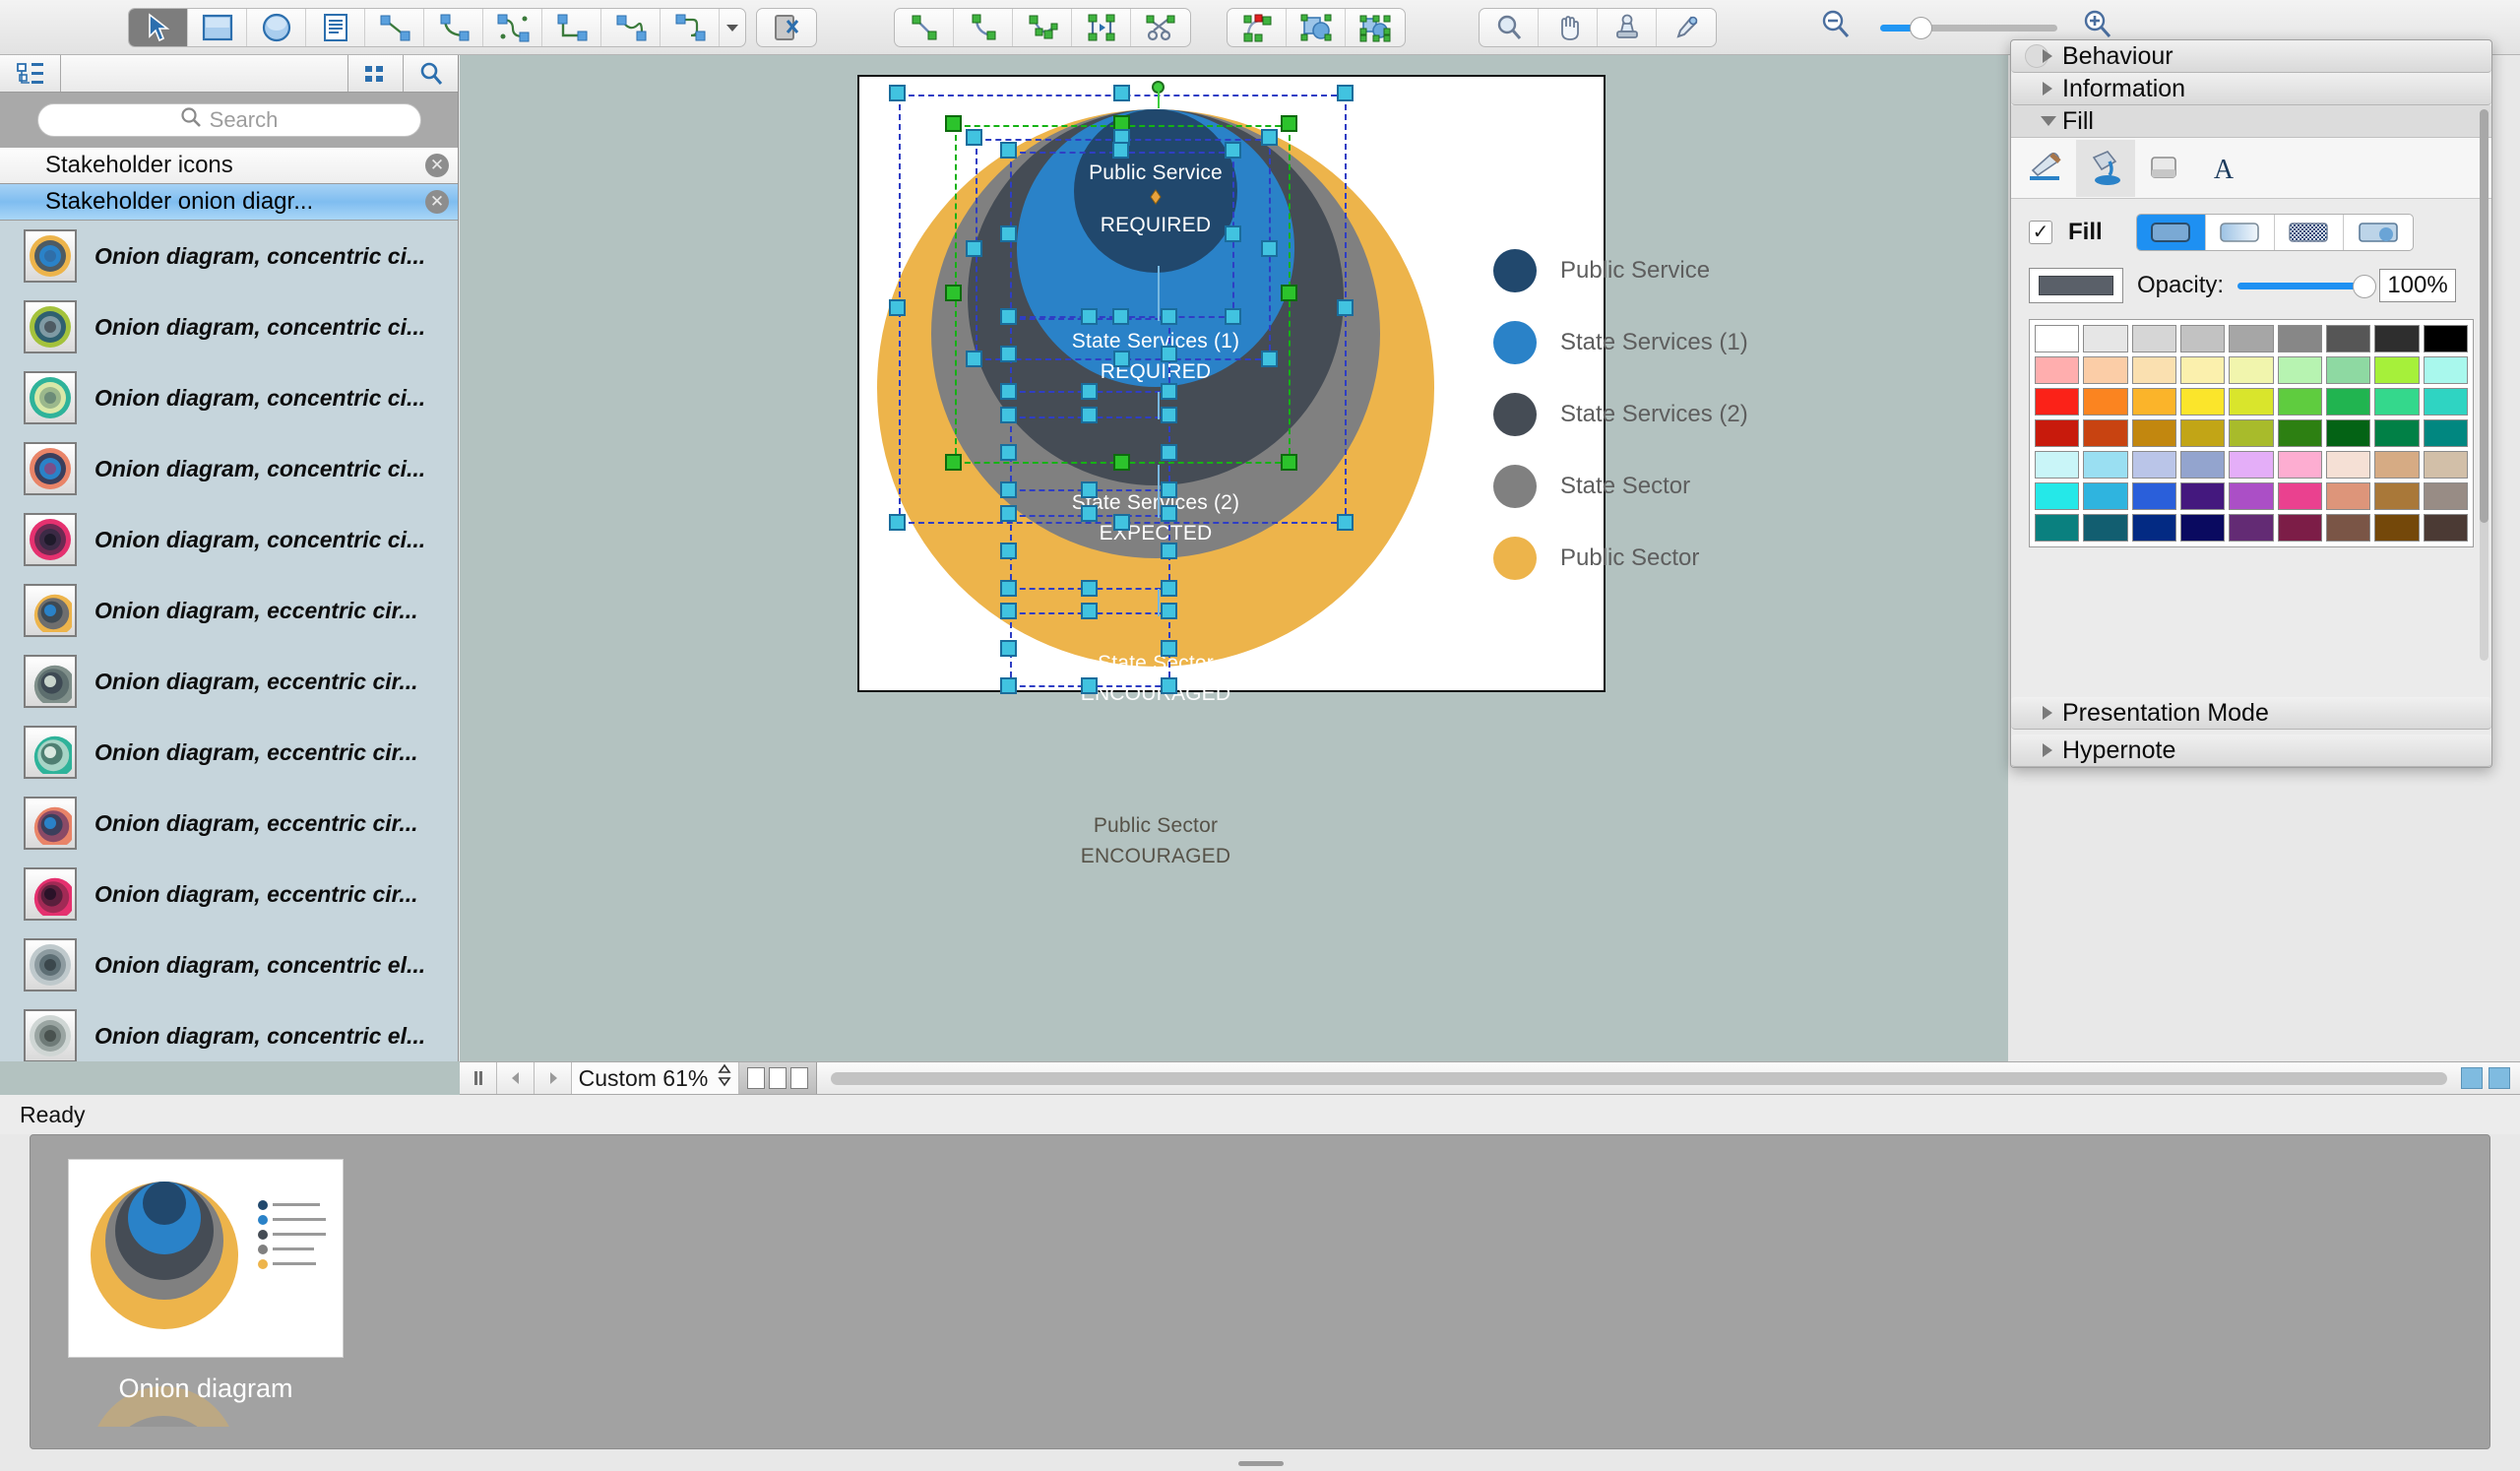 This screenshot has height=1471, width=2520. I want to click on search-icon, so click(430, 73).